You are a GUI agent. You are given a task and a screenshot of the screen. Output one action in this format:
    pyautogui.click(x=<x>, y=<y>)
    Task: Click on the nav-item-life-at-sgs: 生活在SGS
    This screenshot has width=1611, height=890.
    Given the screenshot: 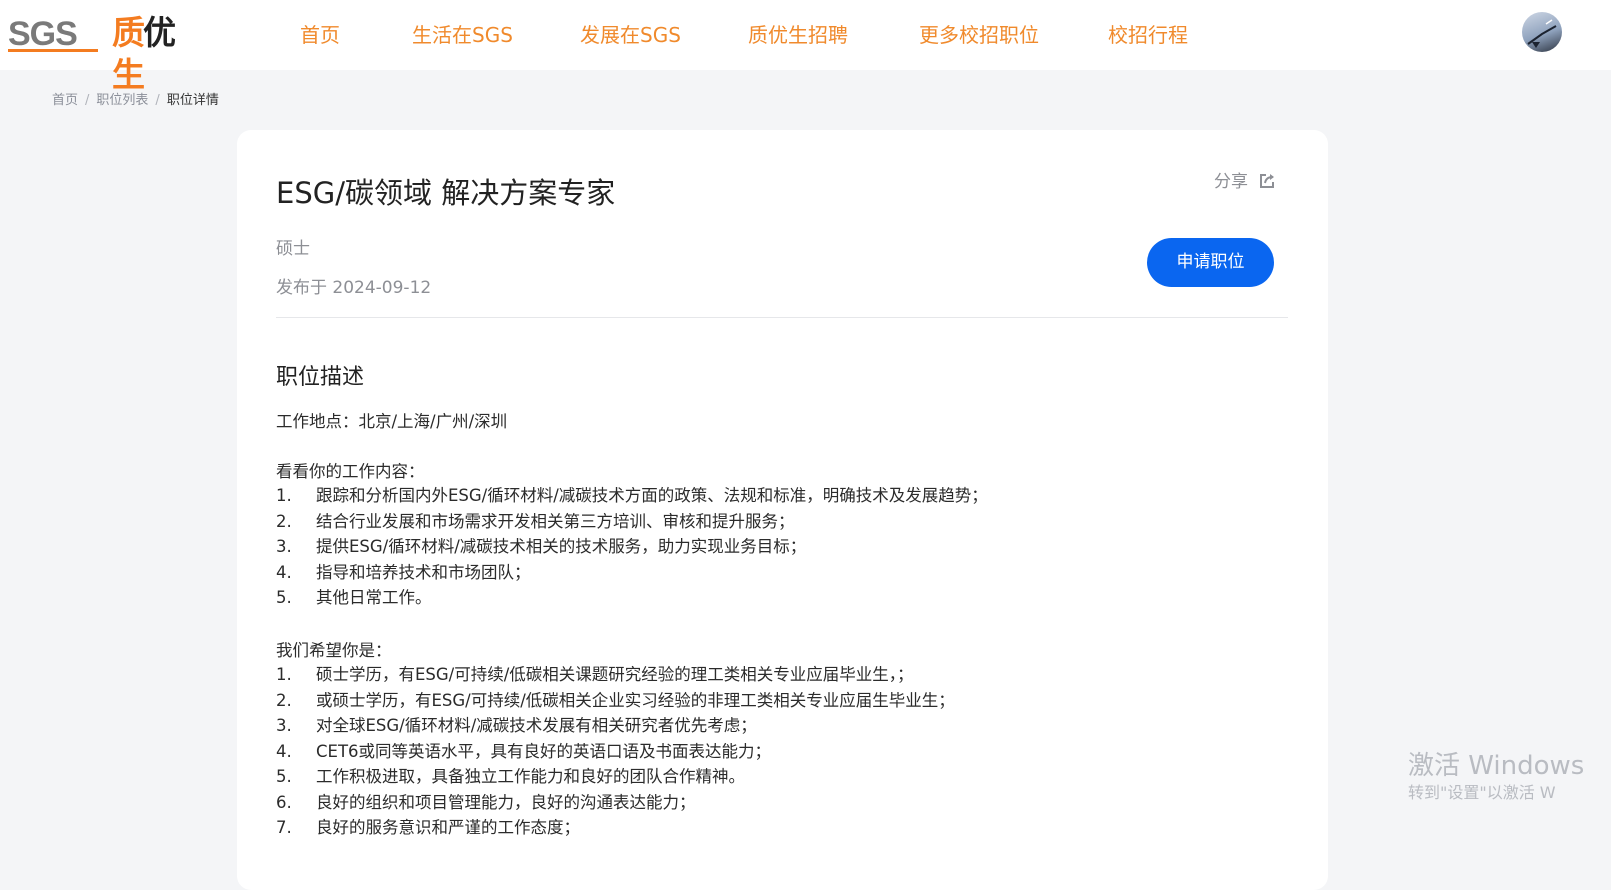 What is the action you would take?
    pyautogui.click(x=462, y=35)
    